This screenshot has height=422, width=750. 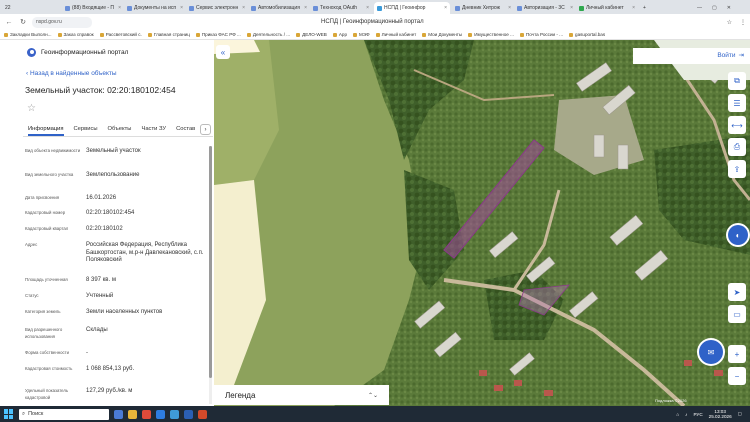 What do you see at coordinates (118, 414) in the screenshot?
I see `task-view-icon` at bounding box center [118, 414].